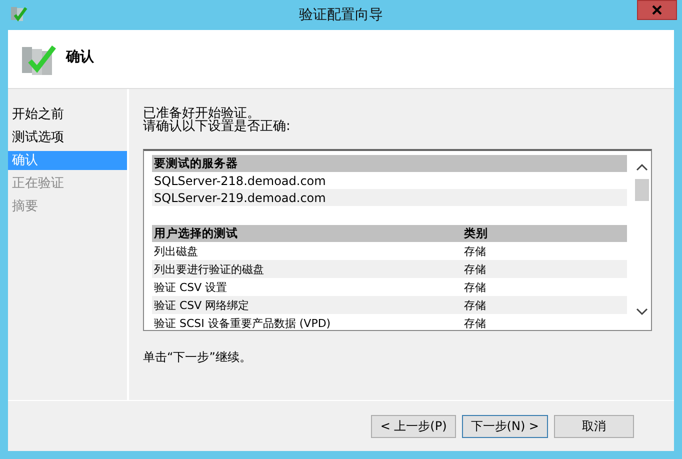  Describe the element at coordinates (67, 114) in the screenshot. I see `sidebar-item: 开始之前` at that location.